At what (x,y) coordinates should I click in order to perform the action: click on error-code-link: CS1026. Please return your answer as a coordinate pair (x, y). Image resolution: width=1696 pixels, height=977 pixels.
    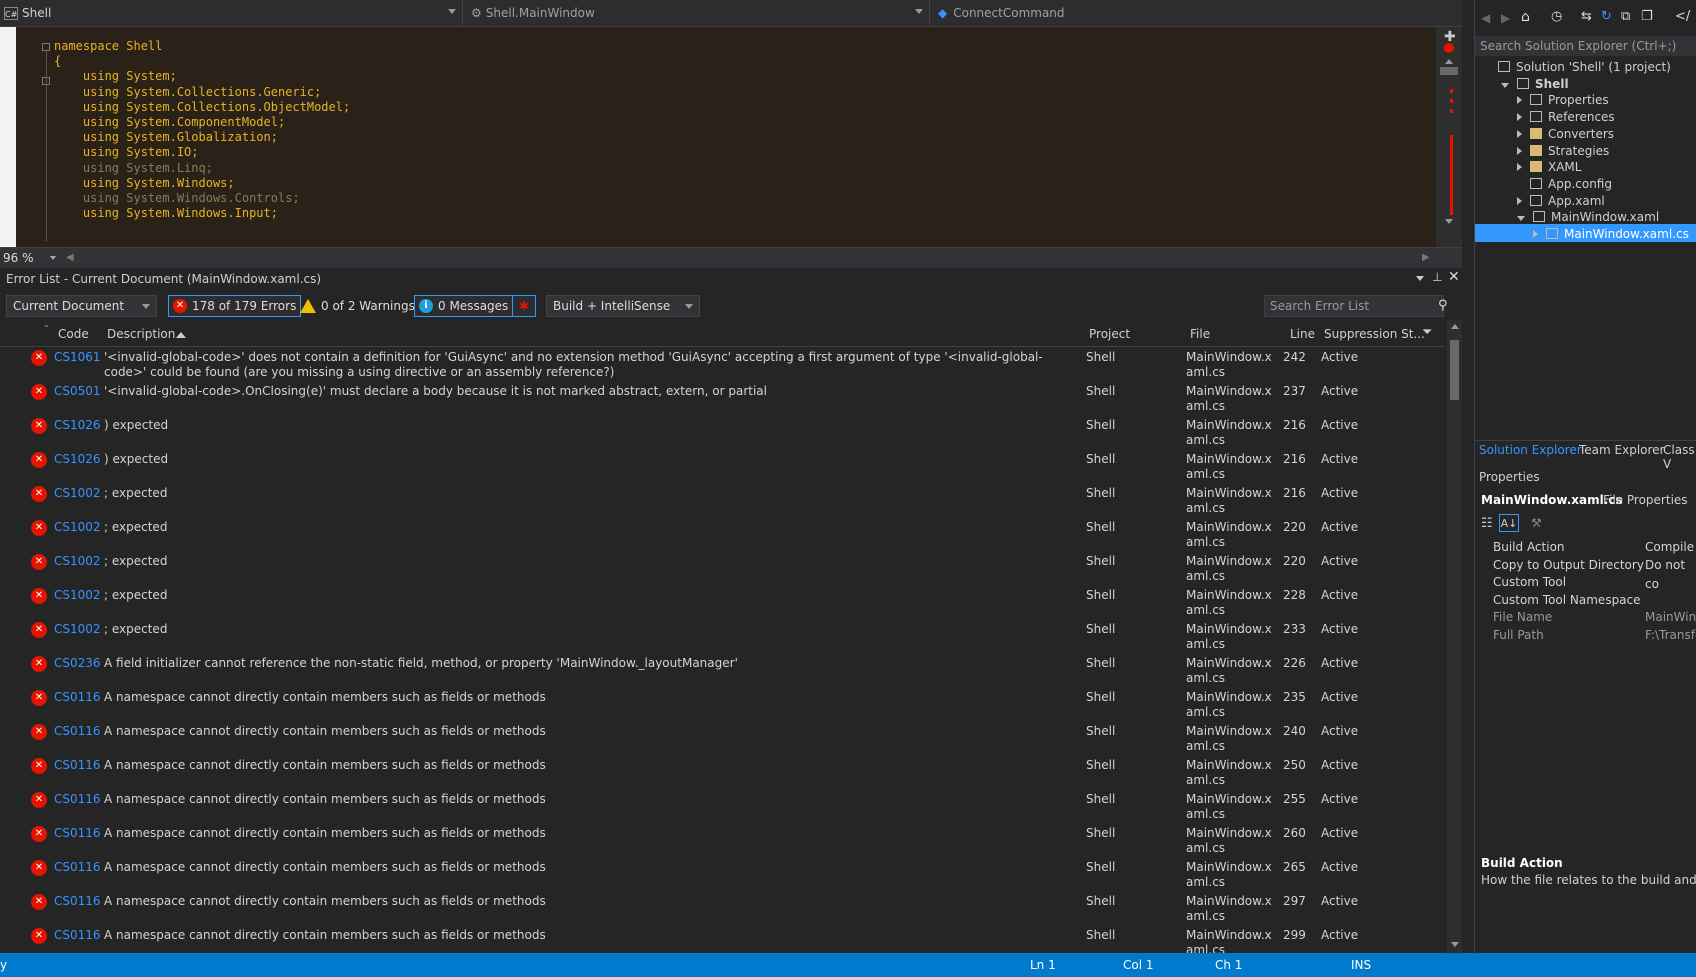
    Looking at the image, I should click on (77, 425).